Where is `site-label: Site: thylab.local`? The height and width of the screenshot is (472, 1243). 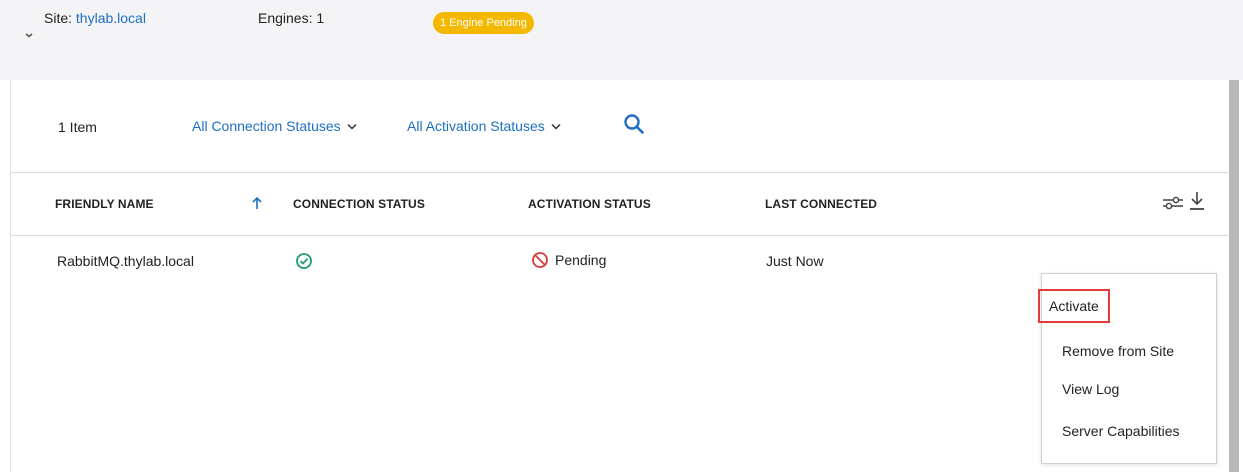
site-label: Site: thylab.local is located at coordinates (95, 18).